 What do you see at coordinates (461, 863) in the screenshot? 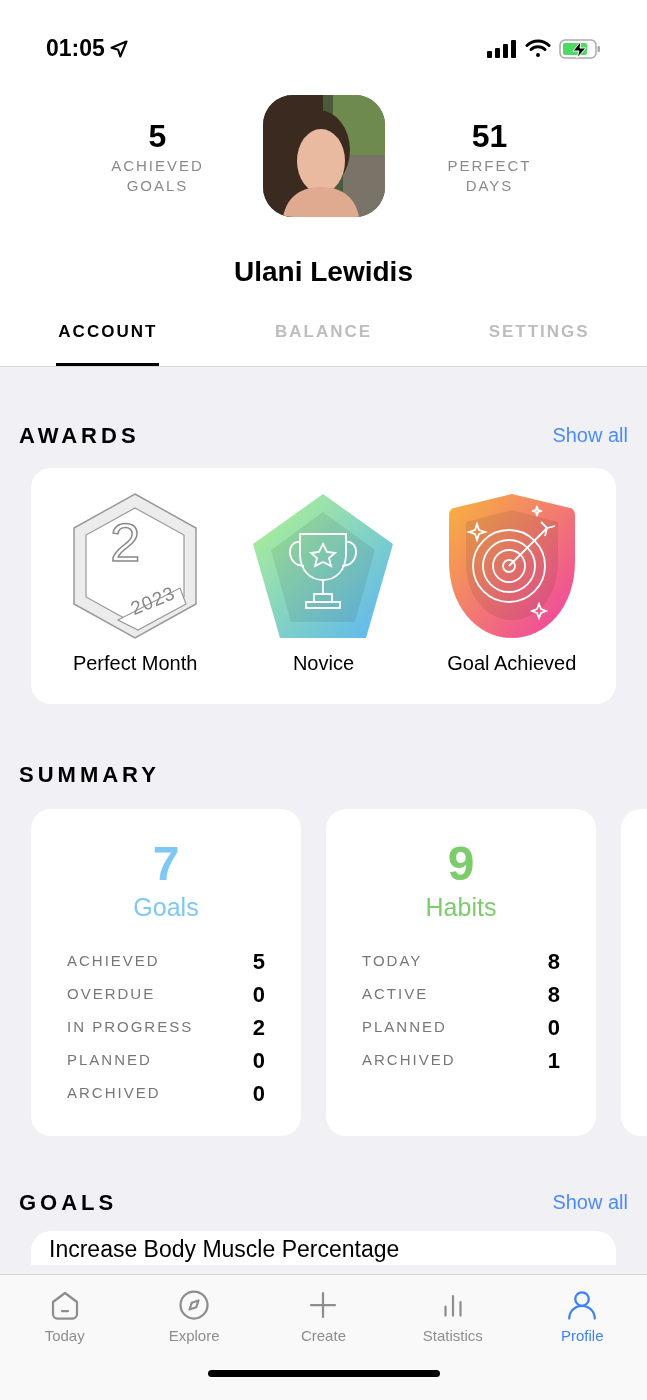
I see `summary-count: 9` at bounding box center [461, 863].